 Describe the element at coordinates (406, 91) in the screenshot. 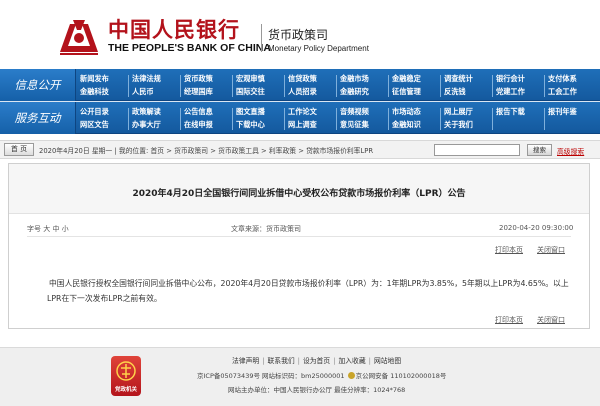

I see `nav-info-item: 征信管理` at that location.